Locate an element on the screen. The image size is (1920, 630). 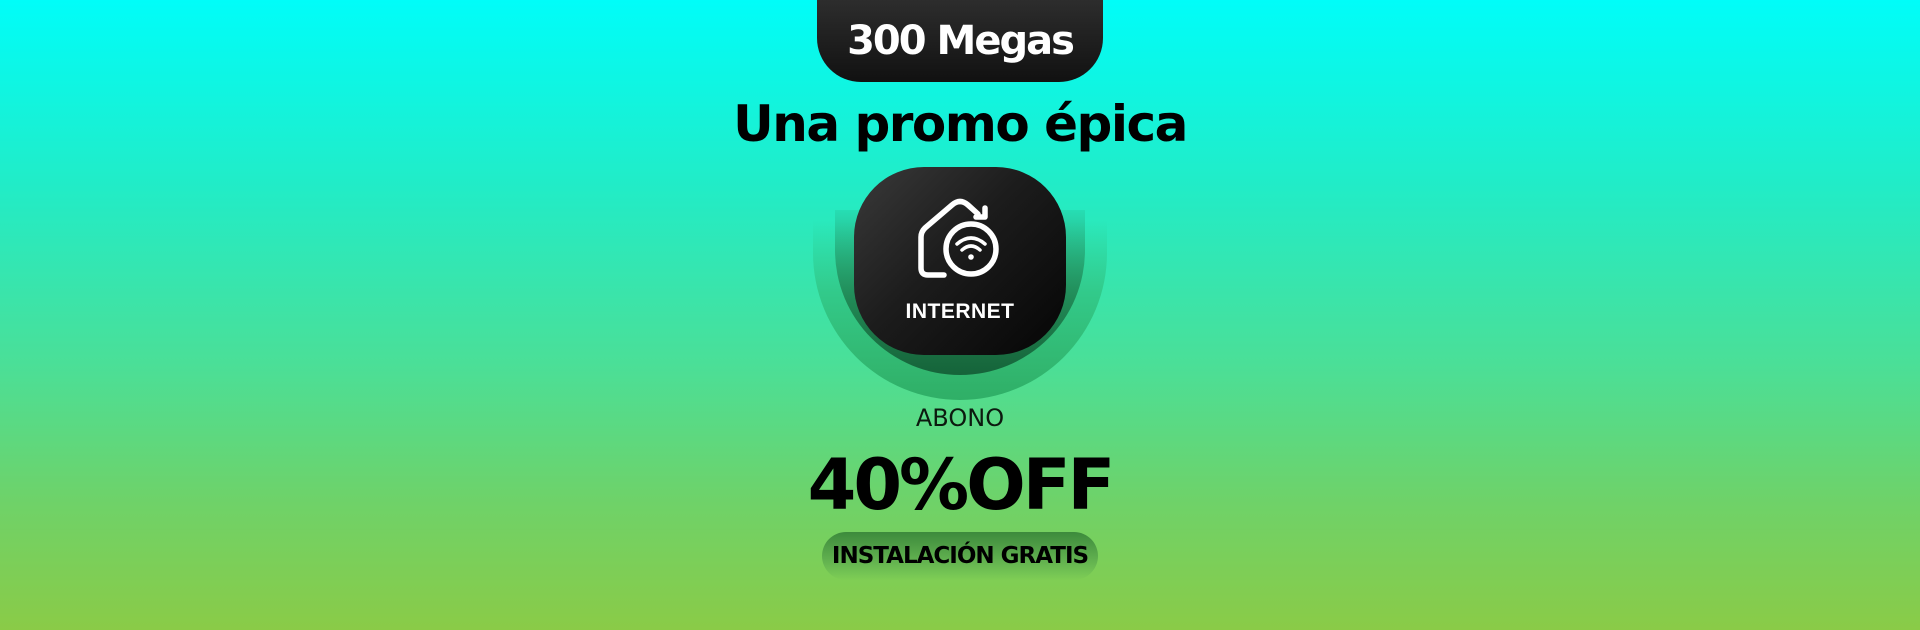
home-wifi-icon is located at coordinates (958, 238).